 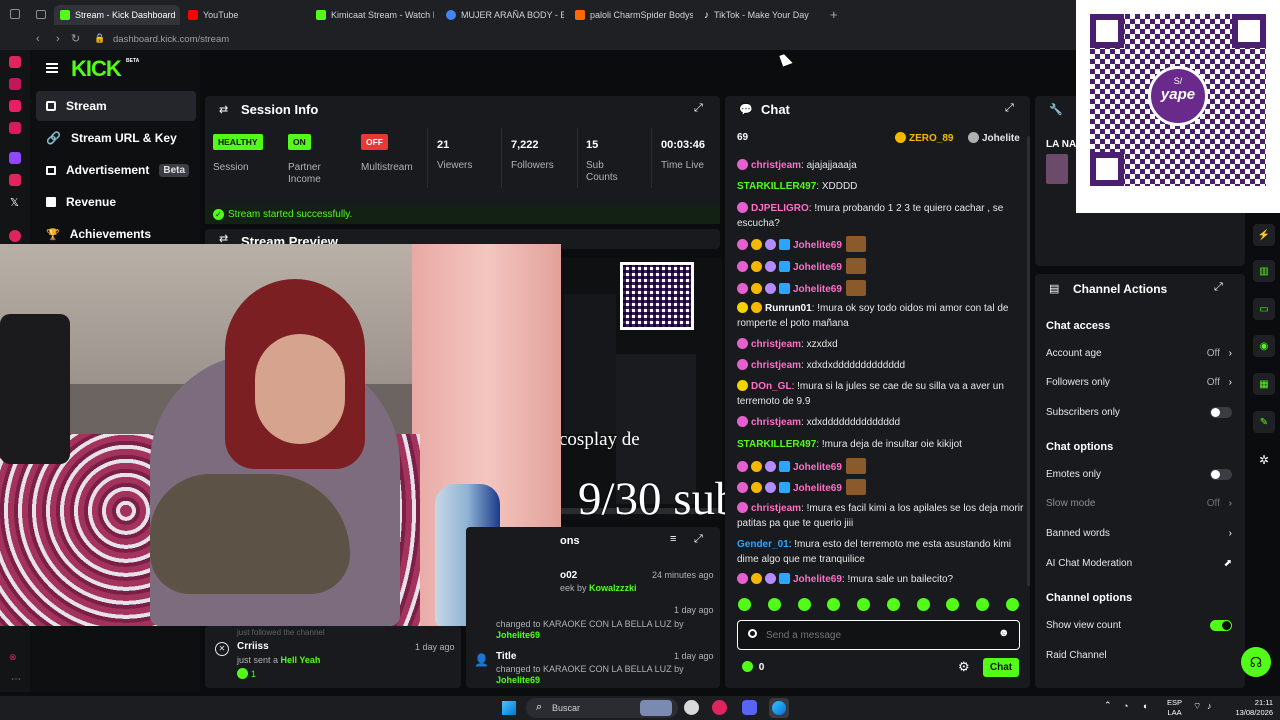 I want to click on banned-words-row: Banned words ›, so click(x=1139, y=533).